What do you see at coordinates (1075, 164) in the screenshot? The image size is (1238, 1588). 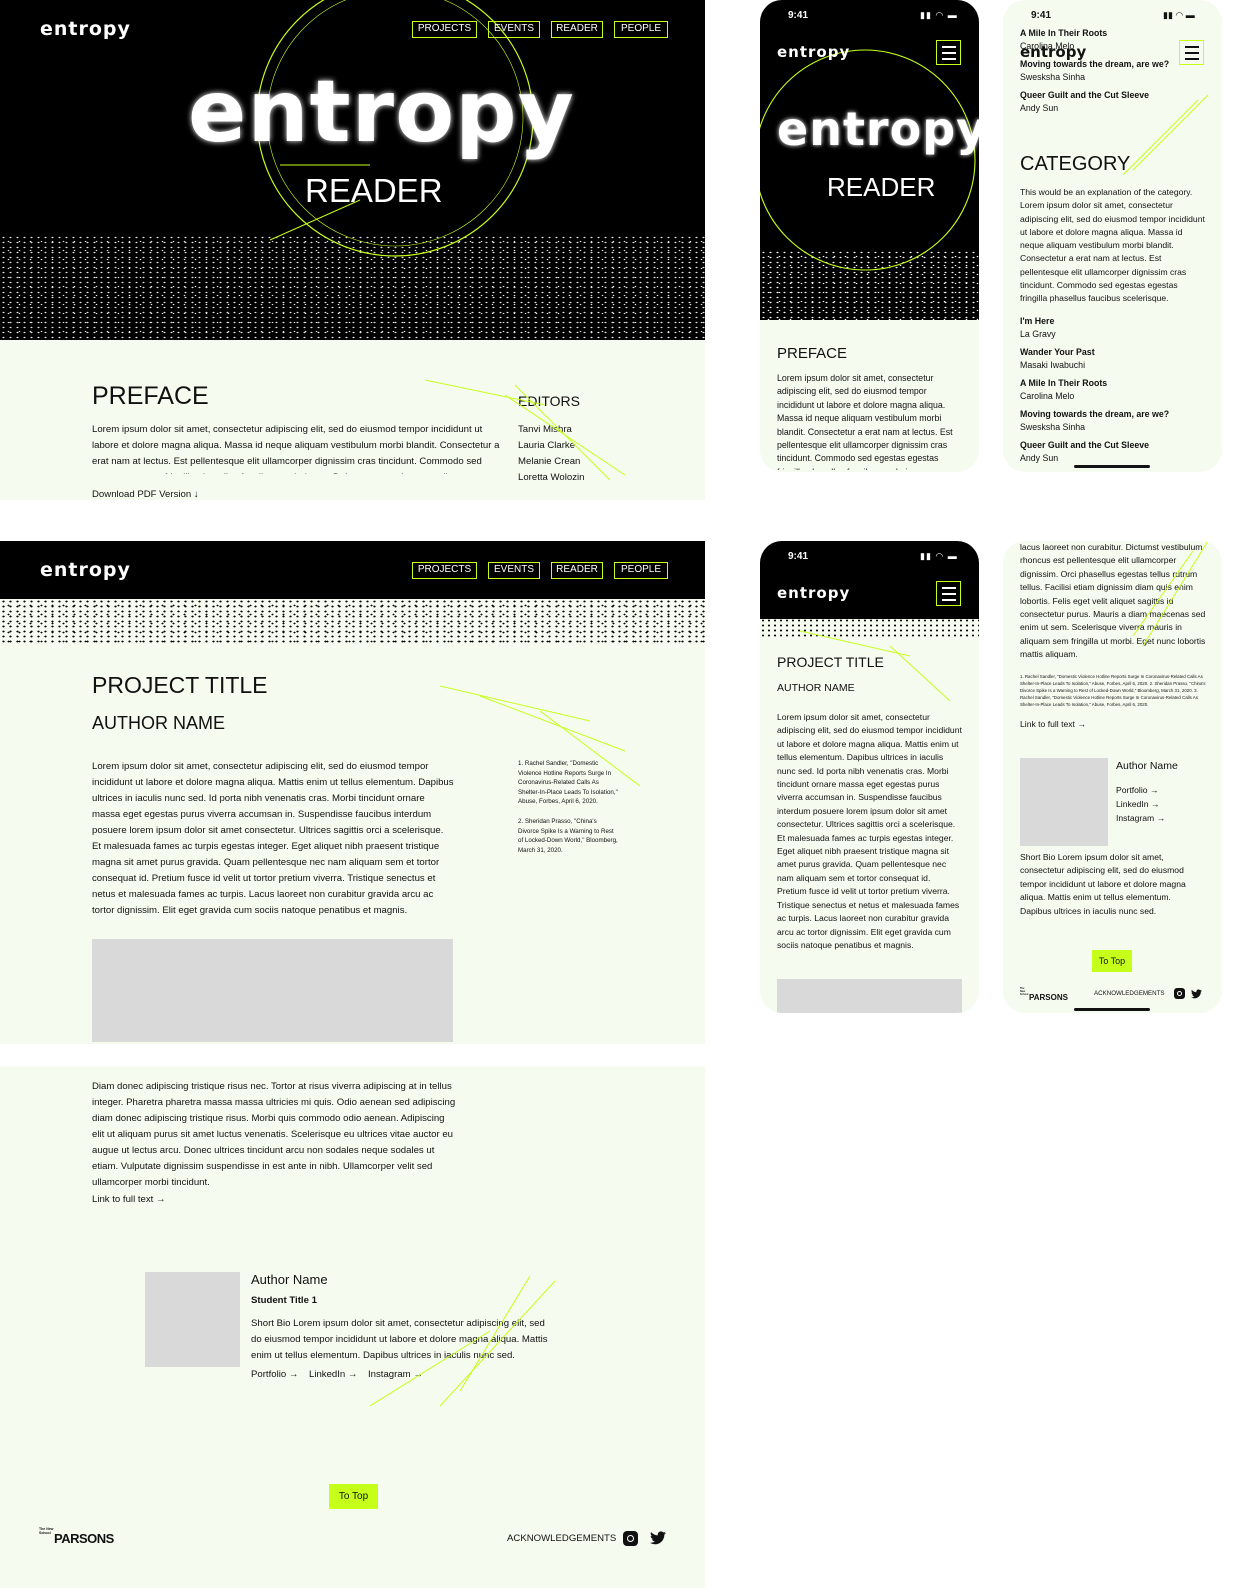 I see `category-heading: CATEGORY` at bounding box center [1075, 164].